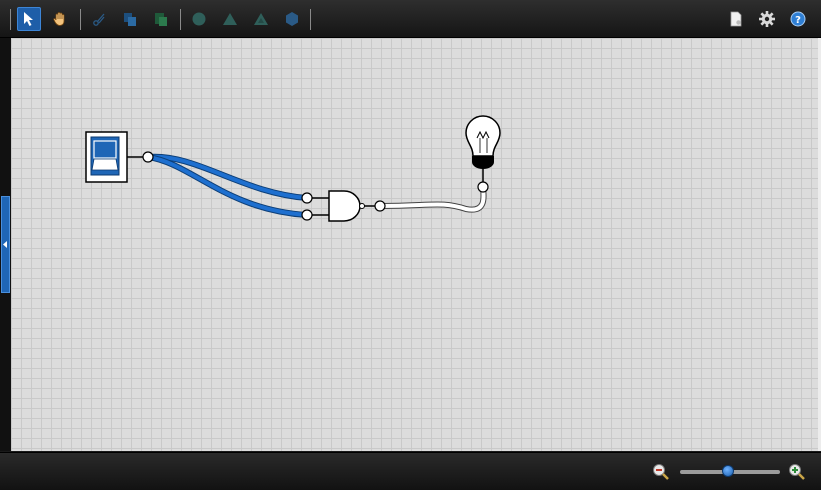 The width and height of the screenshot is (821, 490). I want to click on paste-tool-button, so click(161, 19).